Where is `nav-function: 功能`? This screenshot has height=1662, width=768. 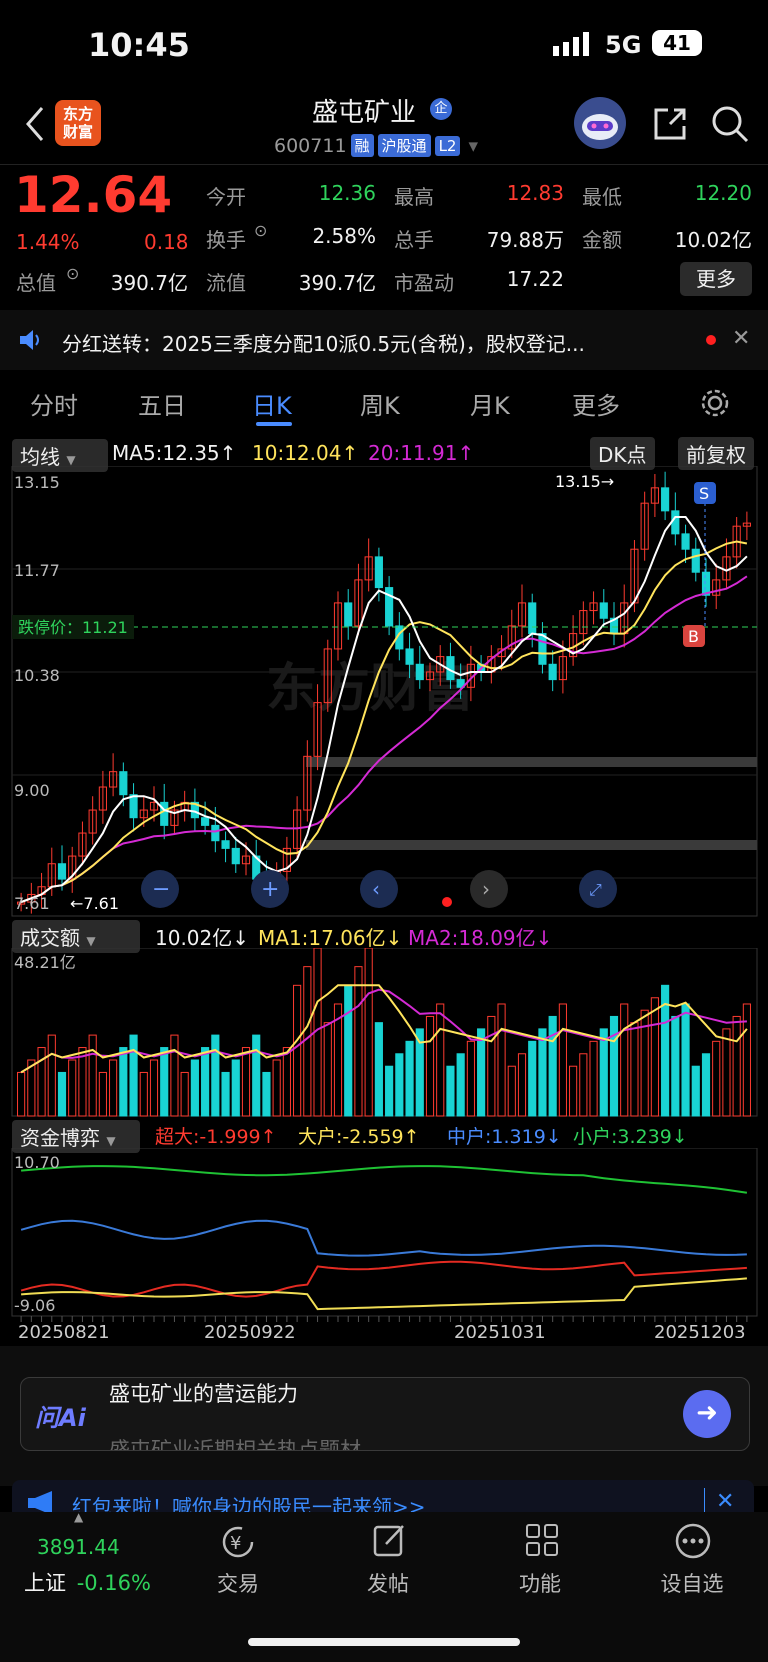 nav-function: 功能 is located at coordinates (540, 1583).